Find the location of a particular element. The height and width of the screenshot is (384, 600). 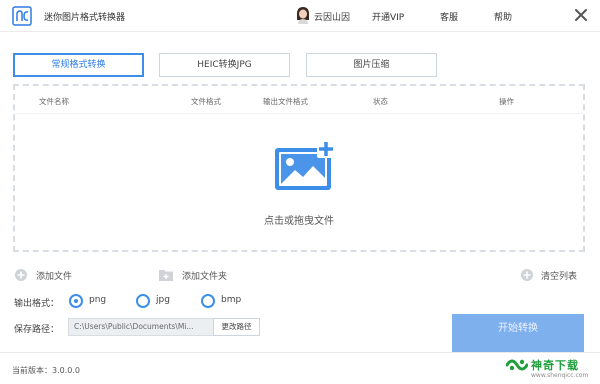

add-circle-icon is located at coordinates (21, 275).